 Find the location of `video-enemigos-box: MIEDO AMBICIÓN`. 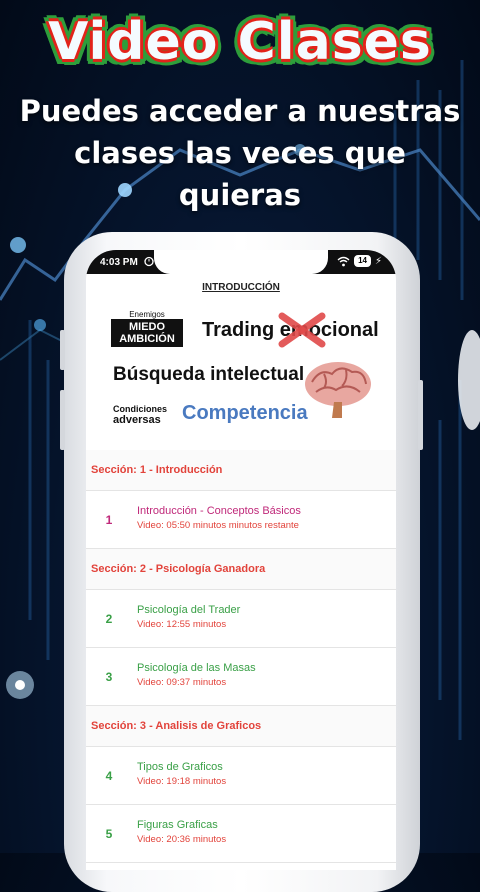

video-enemigos-box: MIEDO AMBICIÓN is located at coordinates (147, 333).